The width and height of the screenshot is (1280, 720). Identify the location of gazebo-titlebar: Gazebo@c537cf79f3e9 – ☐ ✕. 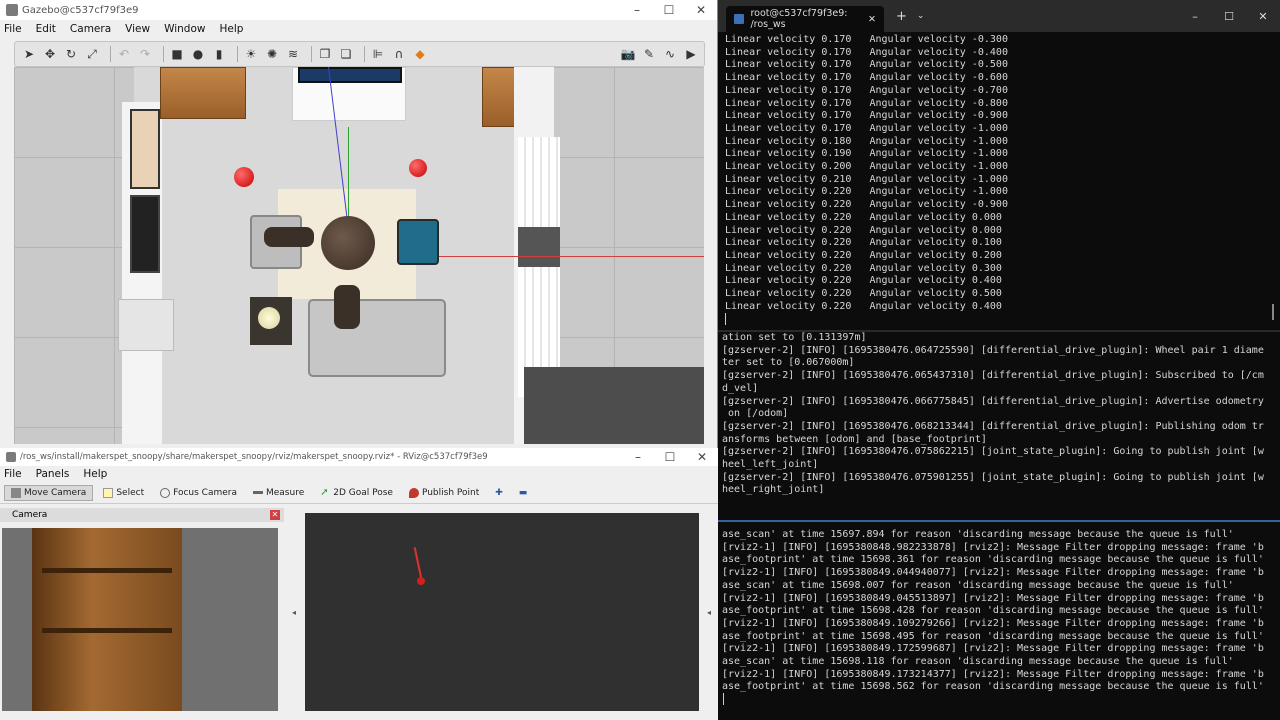
(358, 10).